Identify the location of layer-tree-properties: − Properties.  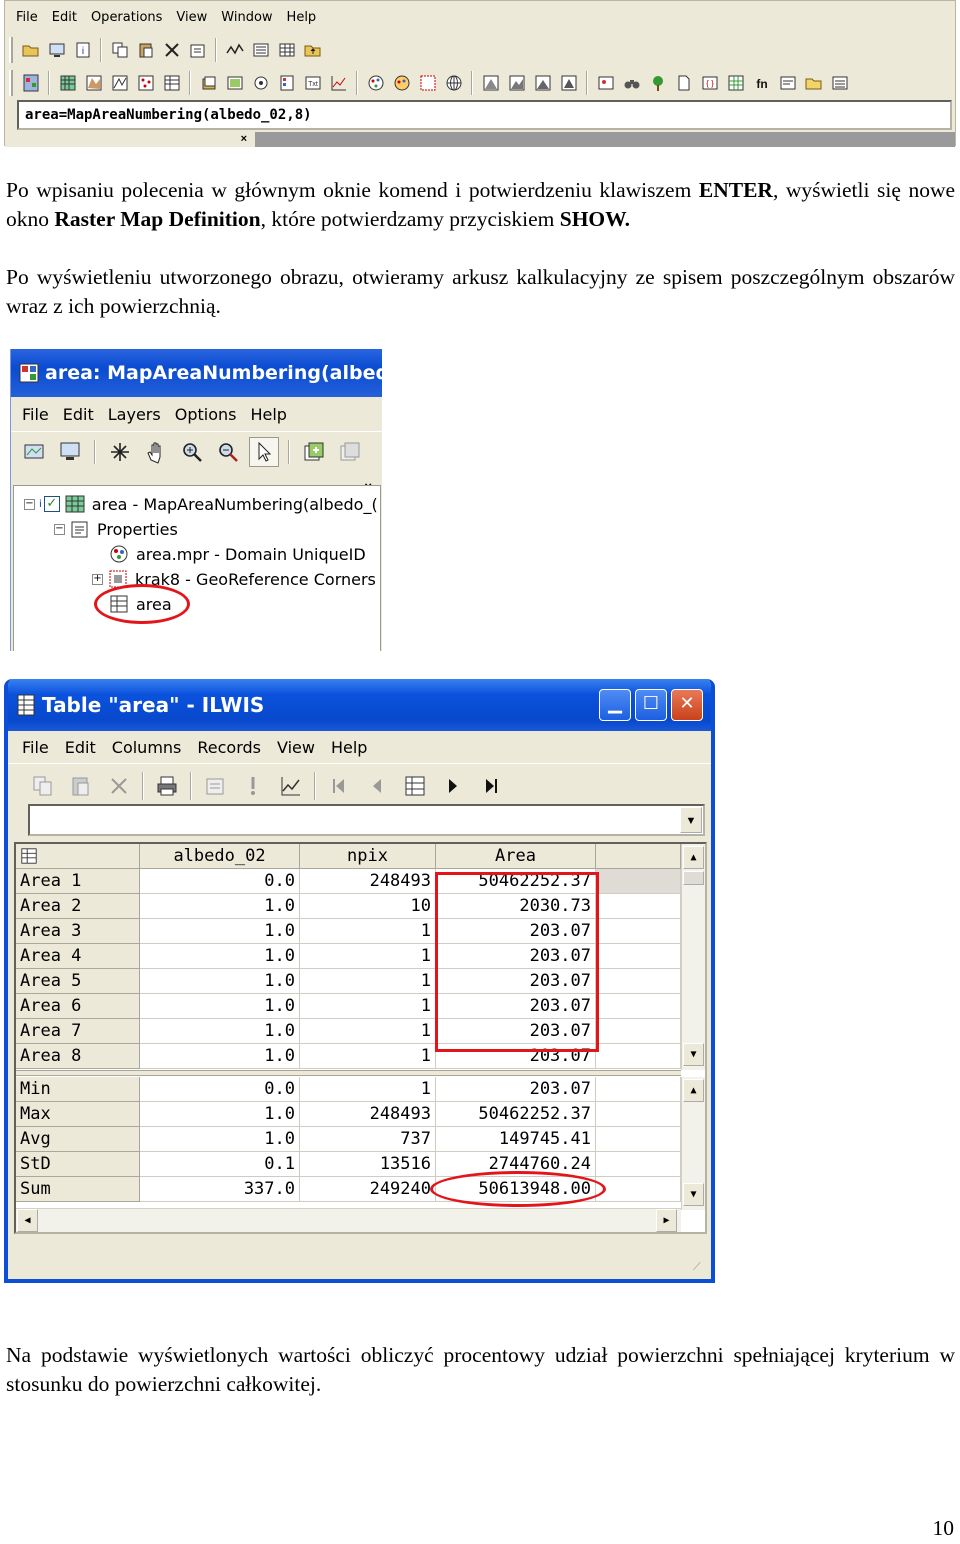
(116, 529).